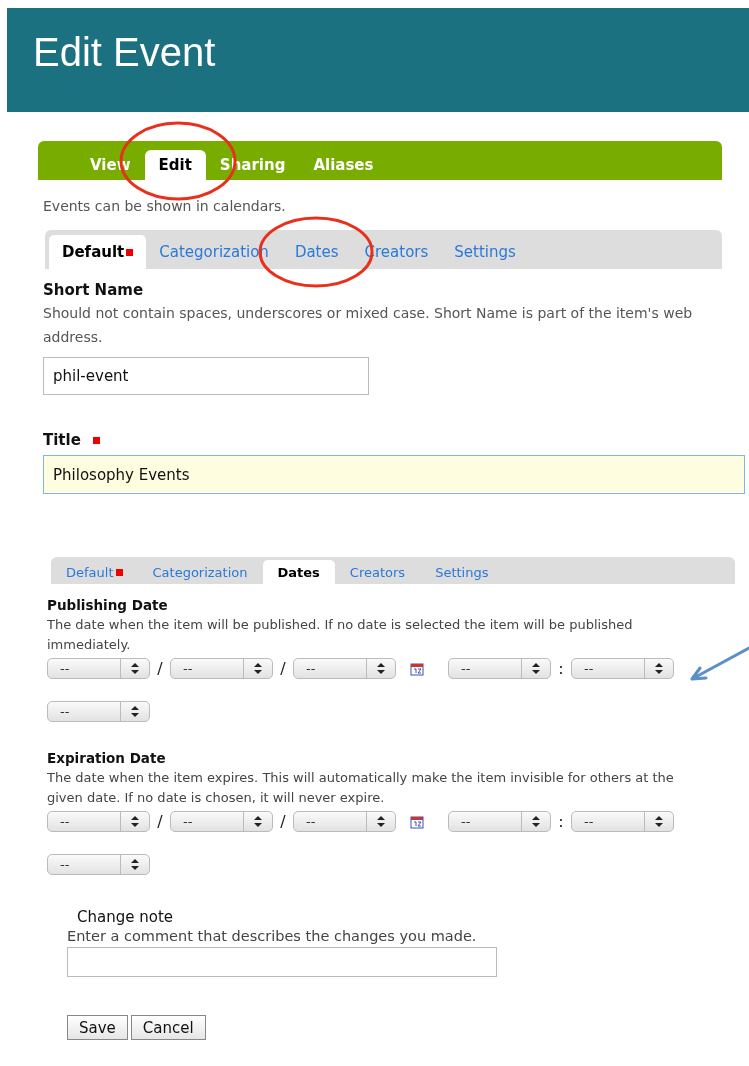 The height and width of the screenshot is (1066, 749). Describe the element at coordinates (62, 440) in the screenshot. I see `field-label: Title` at that location.